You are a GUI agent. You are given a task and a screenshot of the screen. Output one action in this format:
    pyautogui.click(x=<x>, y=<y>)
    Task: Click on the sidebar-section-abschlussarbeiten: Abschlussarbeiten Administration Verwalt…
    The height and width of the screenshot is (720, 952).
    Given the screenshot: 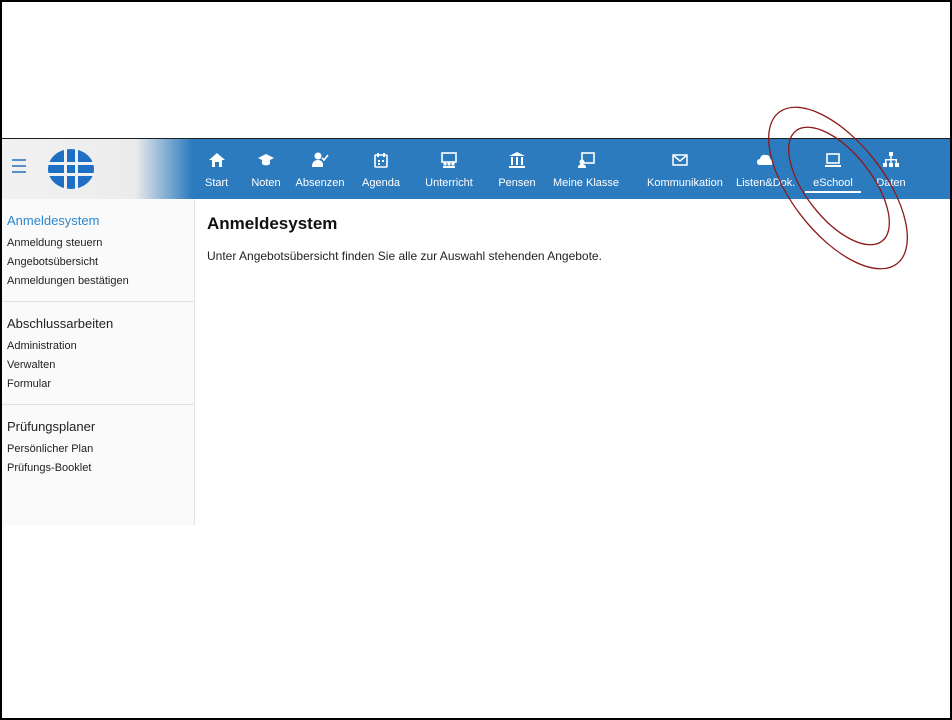 What is the action you would take?
    pyautogui.click(x=98, y=353)
    